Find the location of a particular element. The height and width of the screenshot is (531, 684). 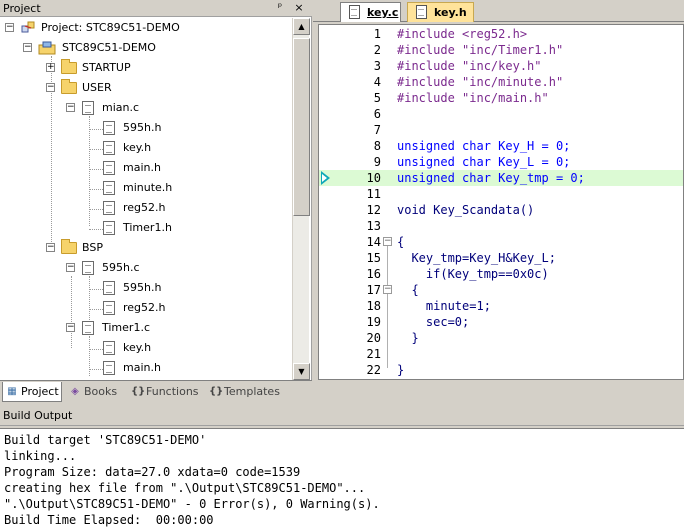

code-line: Key_tmp=Key_H&Key_L; is located at coordinates (476, 258).